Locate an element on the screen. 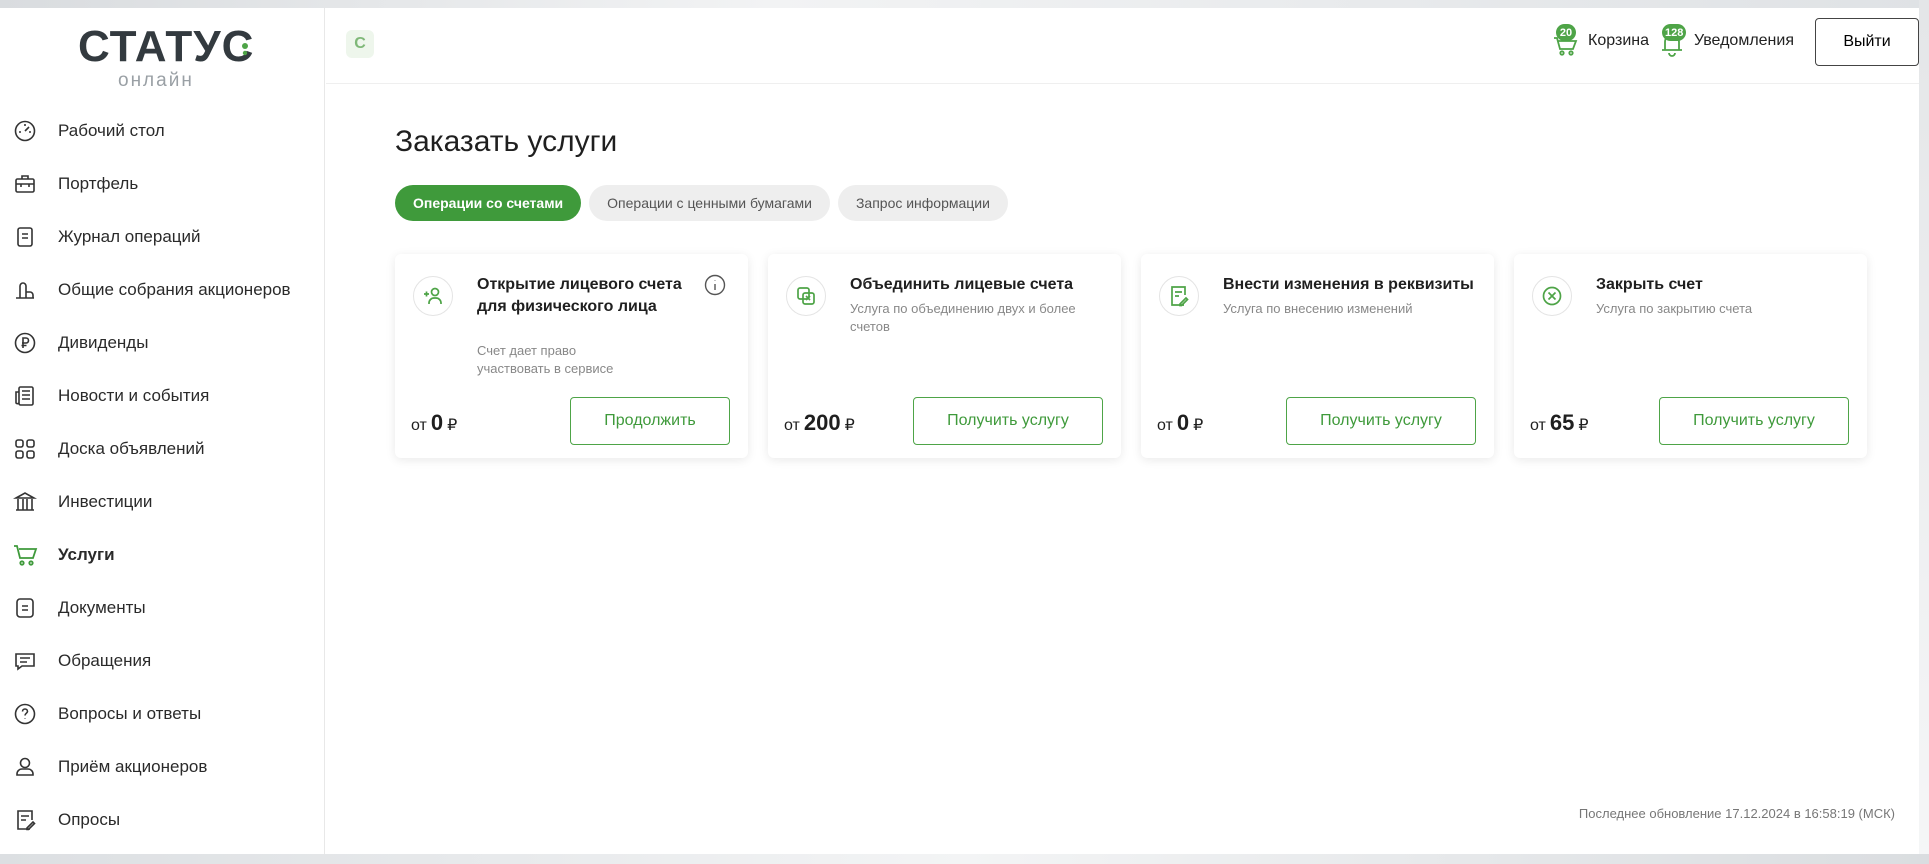 Image resolution: width=1929 pixels, height=864 pixels. logo-text: СТАТУС is located at coordinates (166, 46).